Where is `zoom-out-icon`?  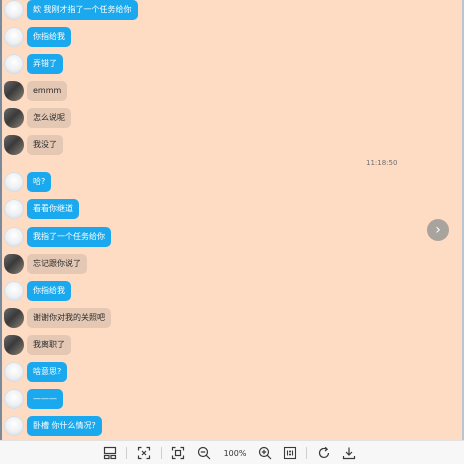 zoom-out-icon is located at coordinates (204, 453).